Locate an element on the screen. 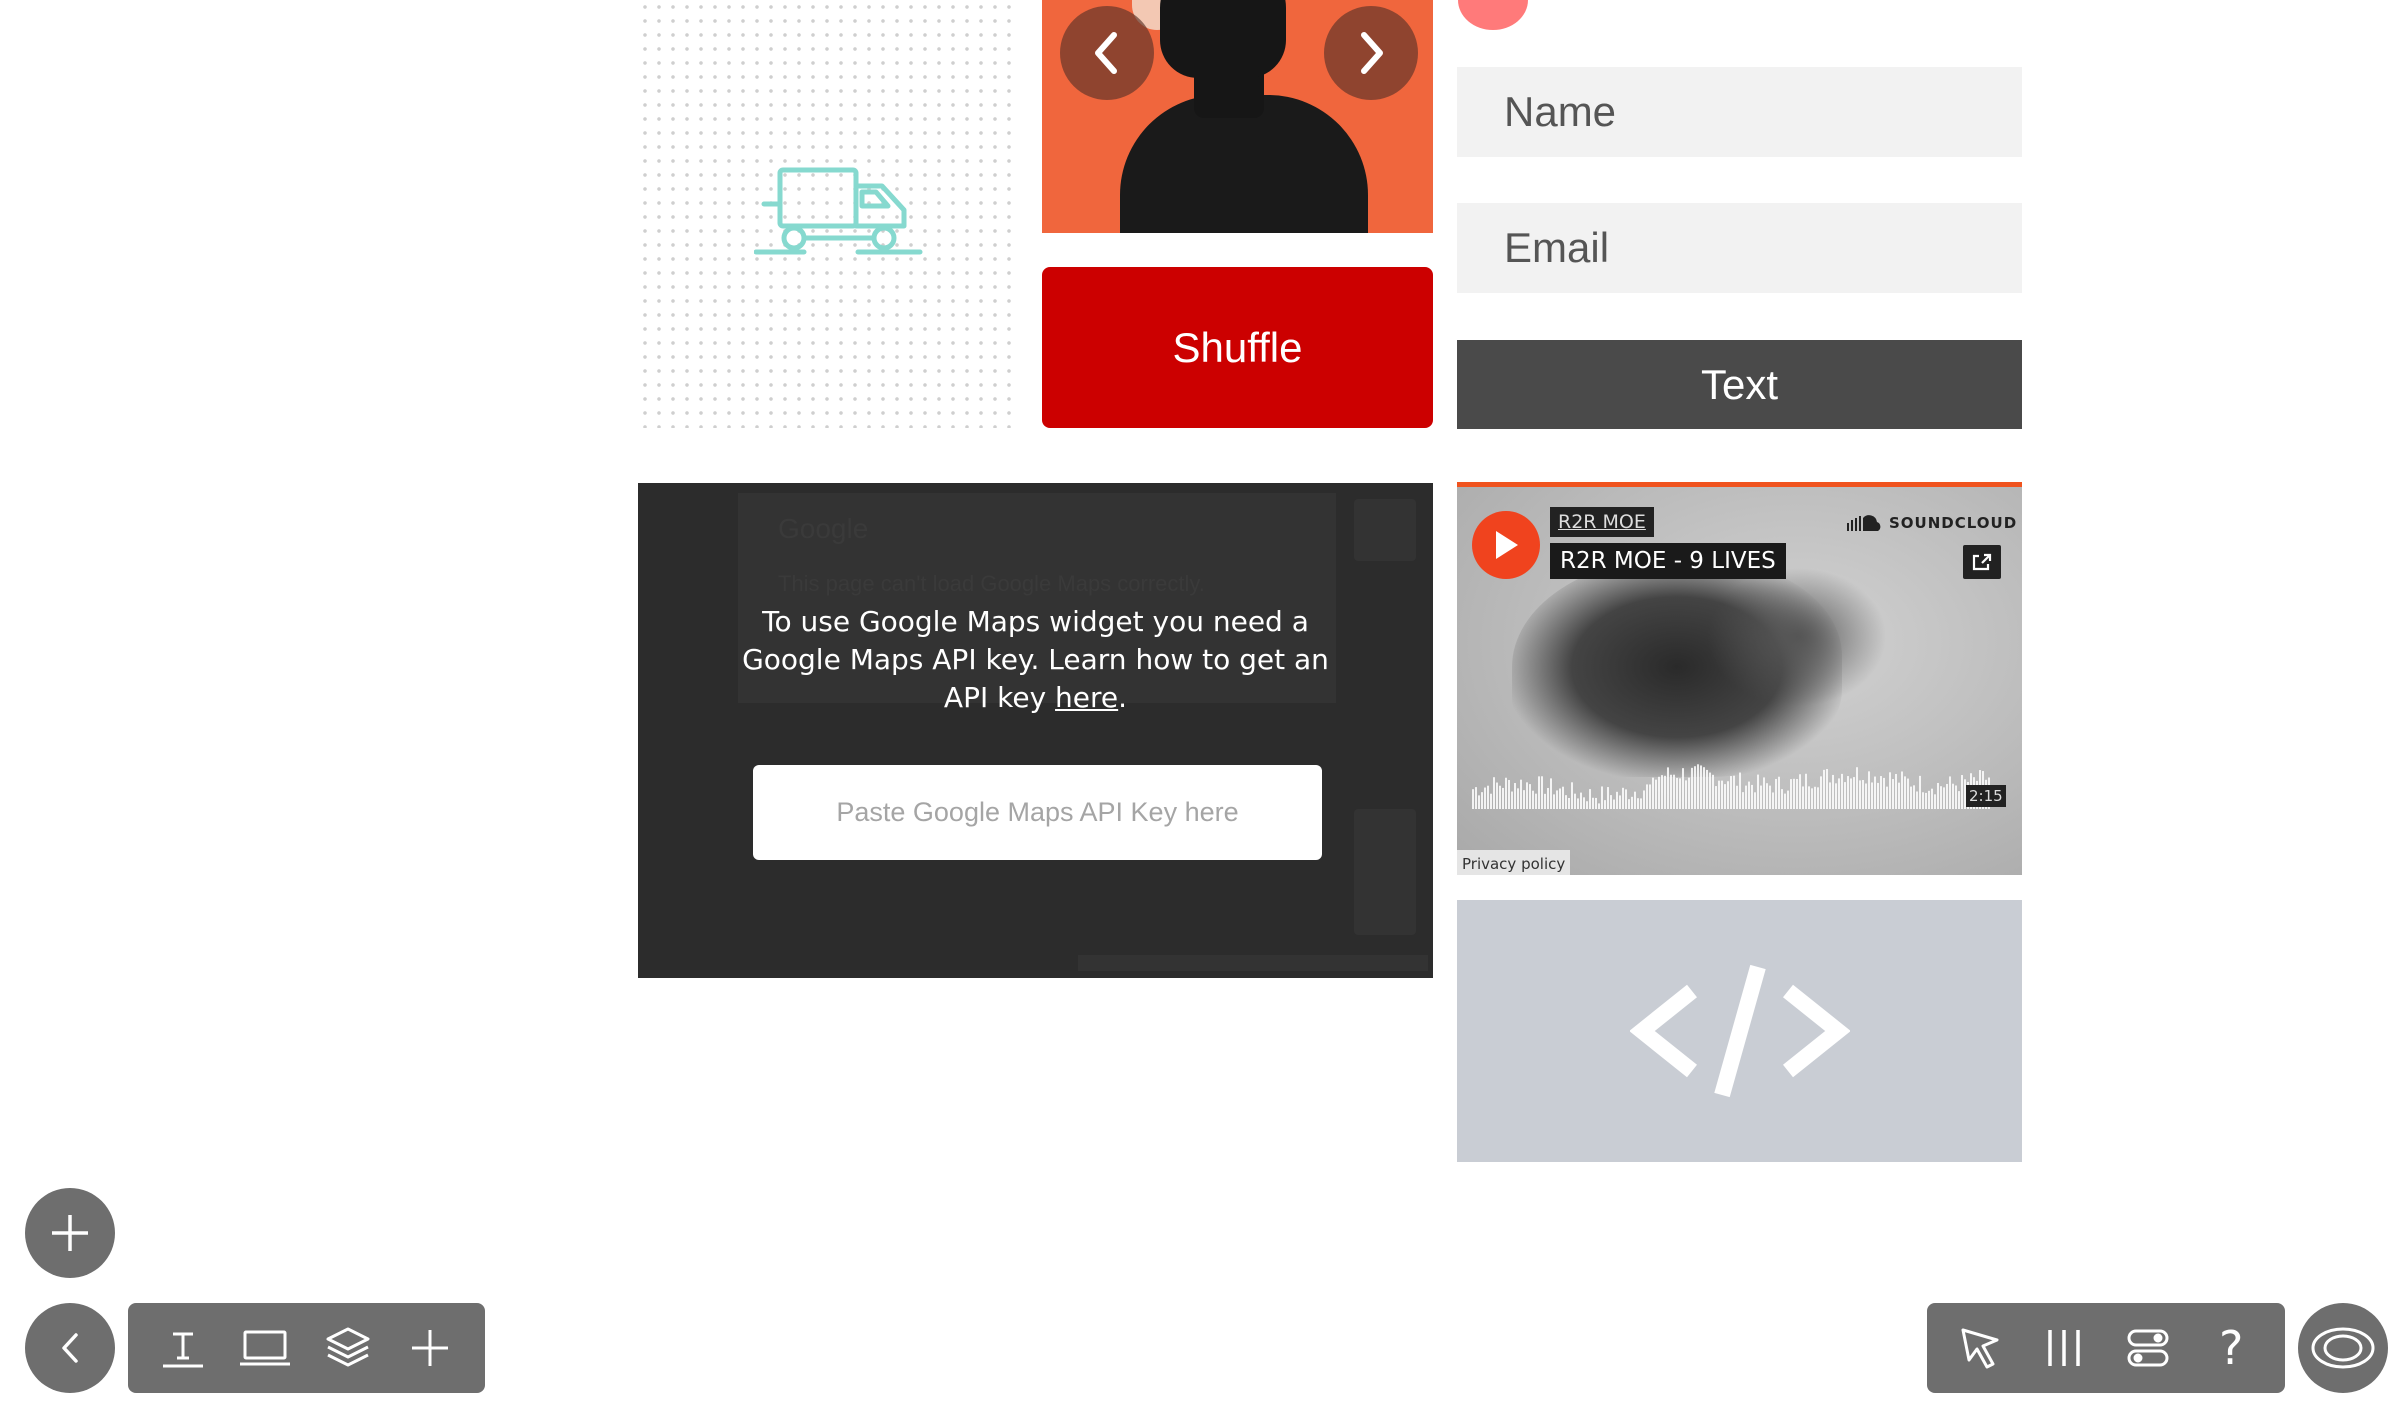  maps-help-link: here is located at coordinates (1086, 697).